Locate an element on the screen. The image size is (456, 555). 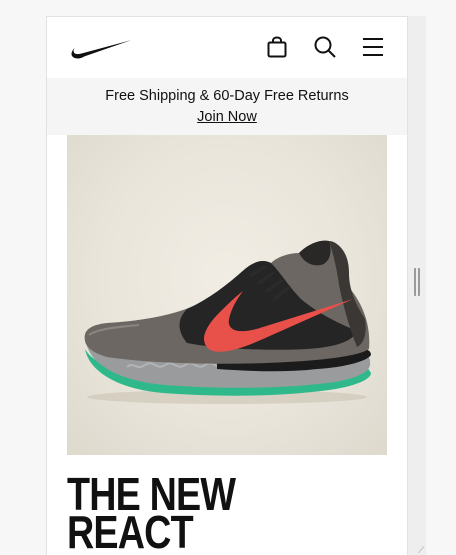
promo-text: Free Shipping & 60-Day Free Returns is located at coordinates (227, 96).